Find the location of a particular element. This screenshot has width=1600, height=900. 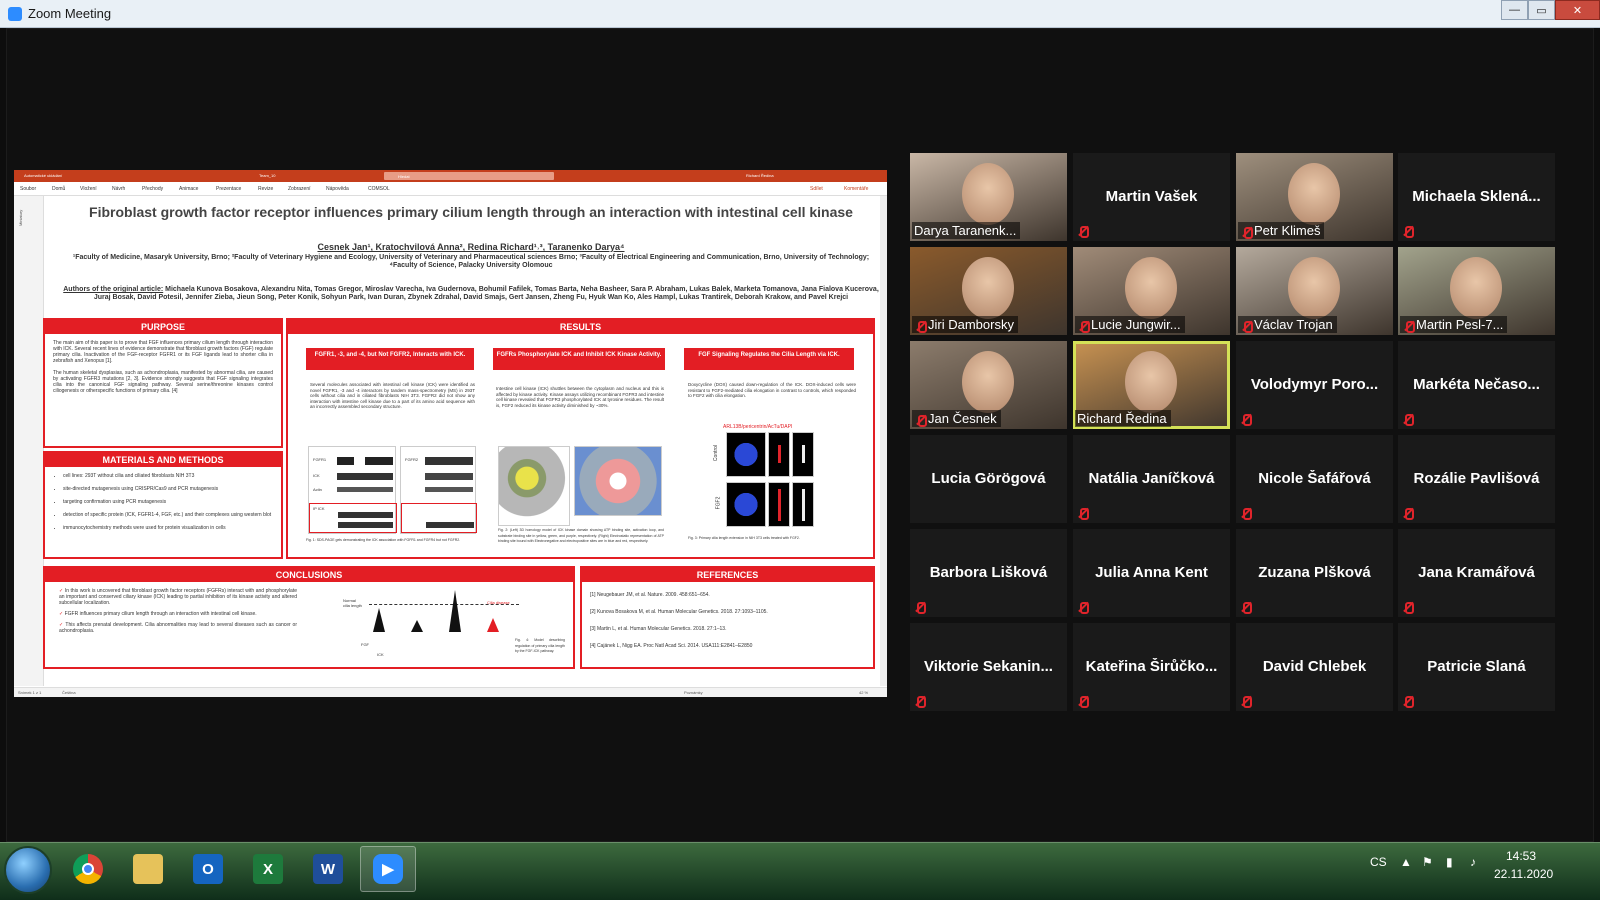

blot-band is located at coordinates (365, 515).